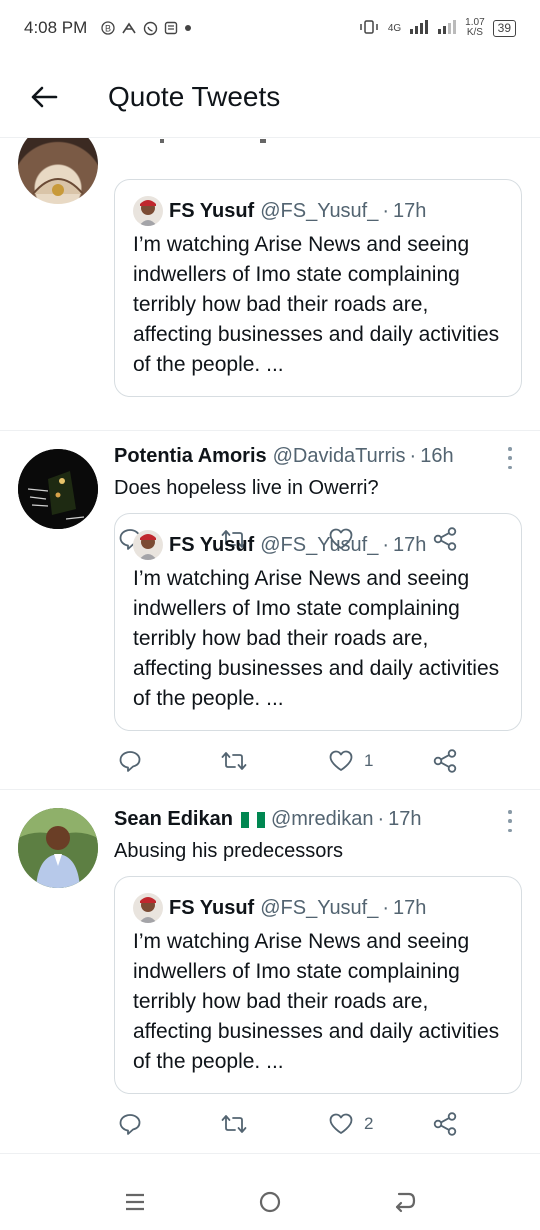  I want to click on author-name: Sean Edikan, so click(173, 819).